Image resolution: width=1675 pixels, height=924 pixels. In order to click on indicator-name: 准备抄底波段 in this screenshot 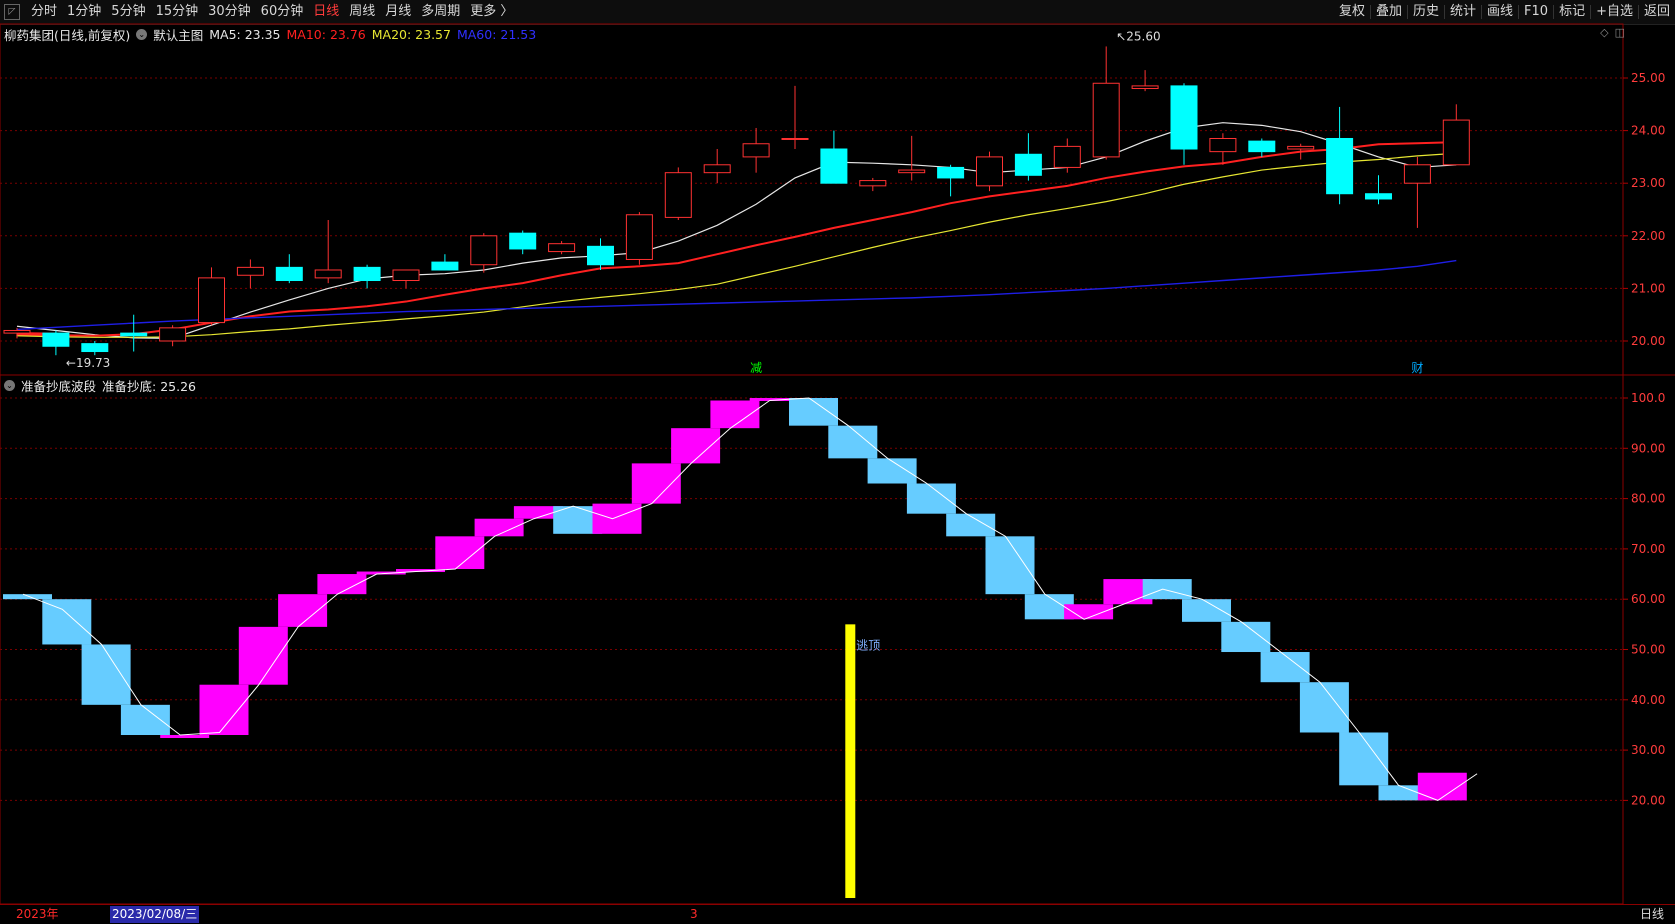, I will do `click(58, 385)`.